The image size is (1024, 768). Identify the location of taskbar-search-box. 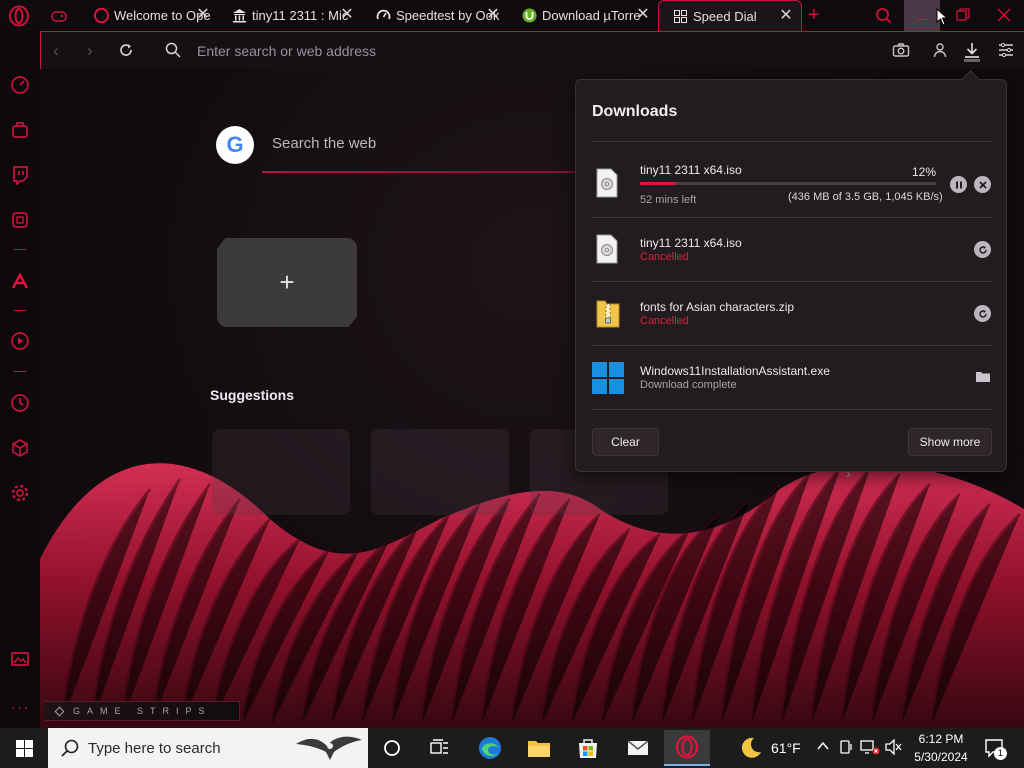
(208, 748).